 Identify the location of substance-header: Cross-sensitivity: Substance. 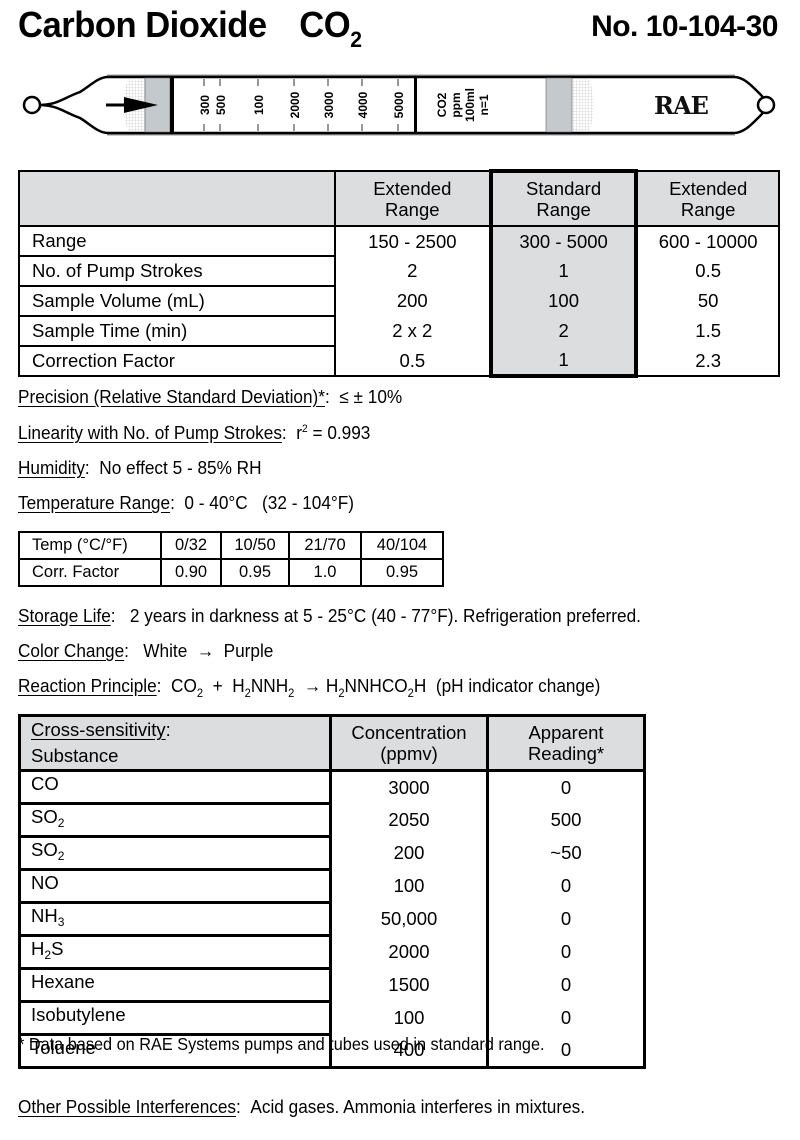
(175, 743).